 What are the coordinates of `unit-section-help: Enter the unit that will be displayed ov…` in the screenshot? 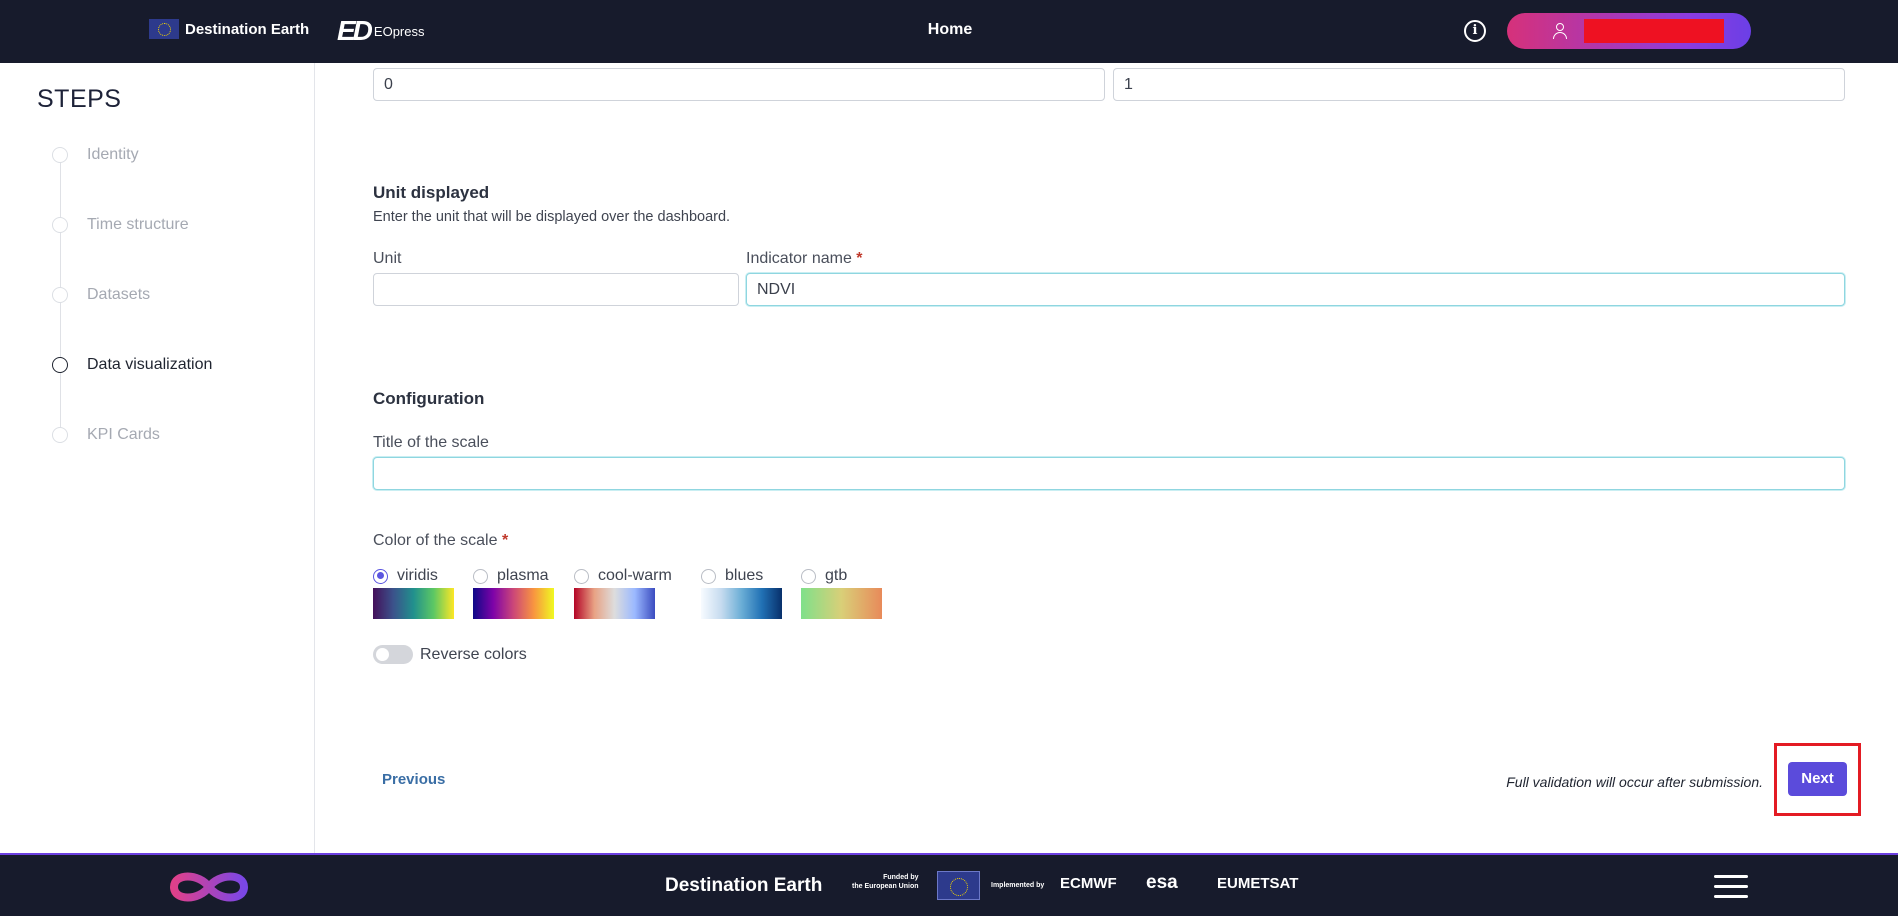 It's located at (552, 217).